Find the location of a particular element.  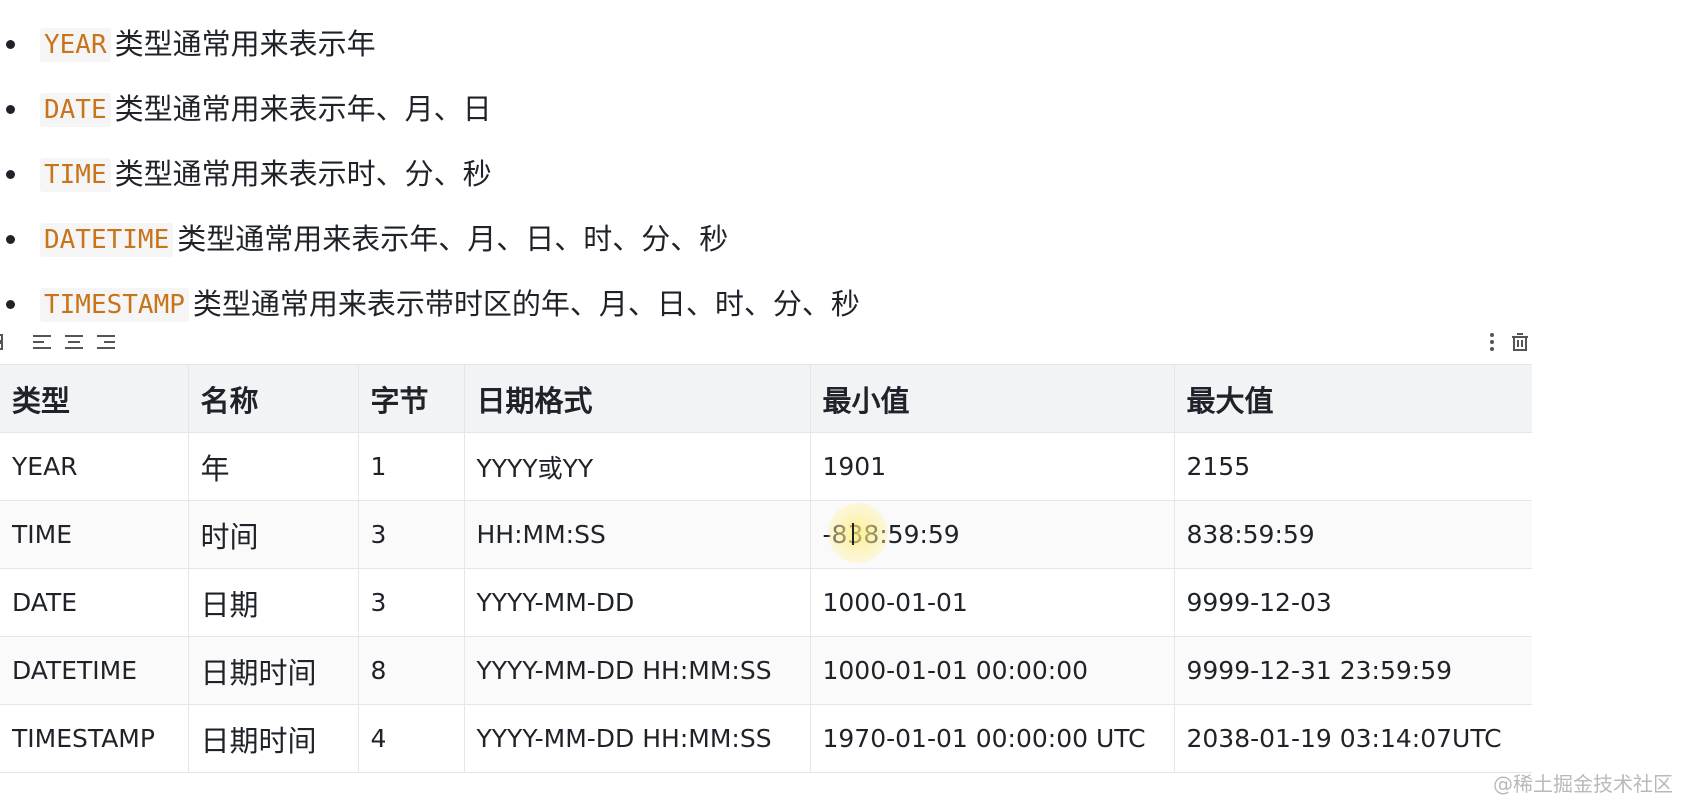

bullet-item: TIME 类型通常用来表示时、分、秒 is located at coordinates (430, 174).